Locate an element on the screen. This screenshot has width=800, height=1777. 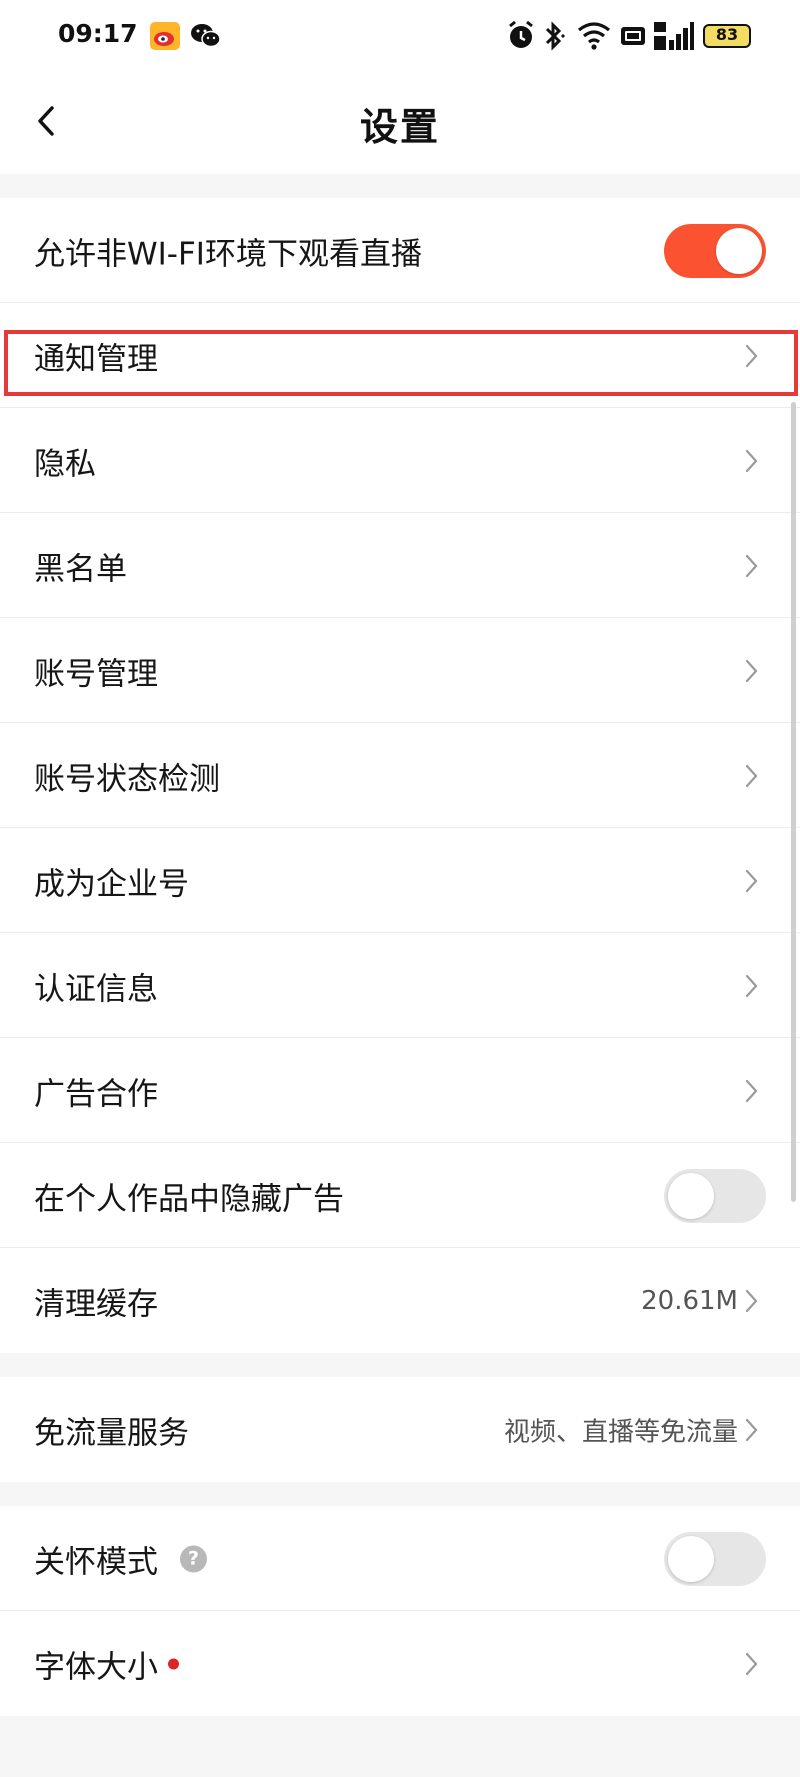
row-label: 在个人作品中隐藏广告 is located at coordinates (189, 1199).